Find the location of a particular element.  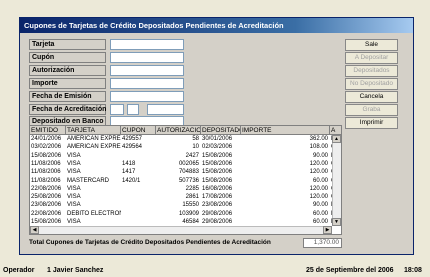

scroll-left-icon: ◀ is located at coordinates (34, 230).